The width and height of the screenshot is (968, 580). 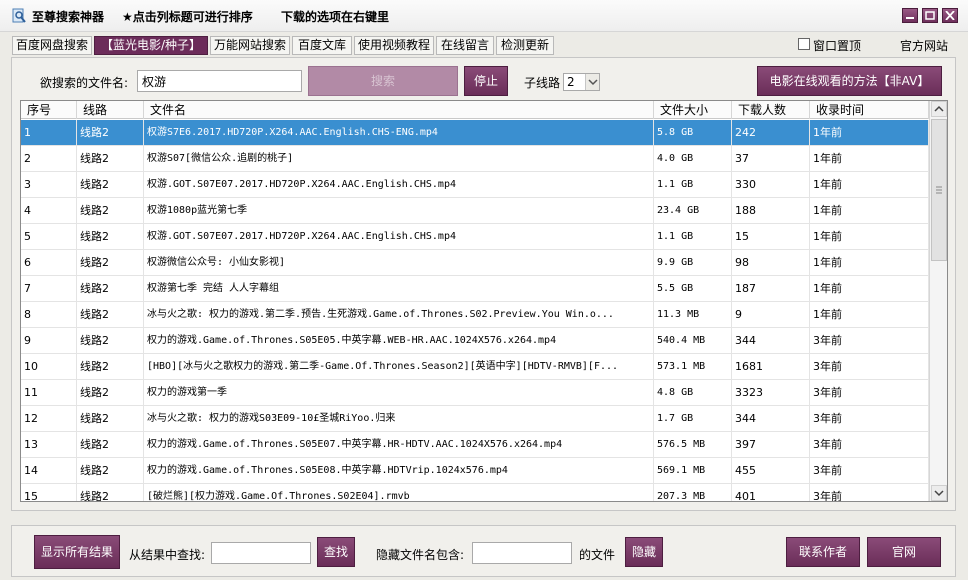 What do you see at coordinates (771, 492) in the screenshot?
I see `cell-downloads: 401` at bounding box center [771, 492].